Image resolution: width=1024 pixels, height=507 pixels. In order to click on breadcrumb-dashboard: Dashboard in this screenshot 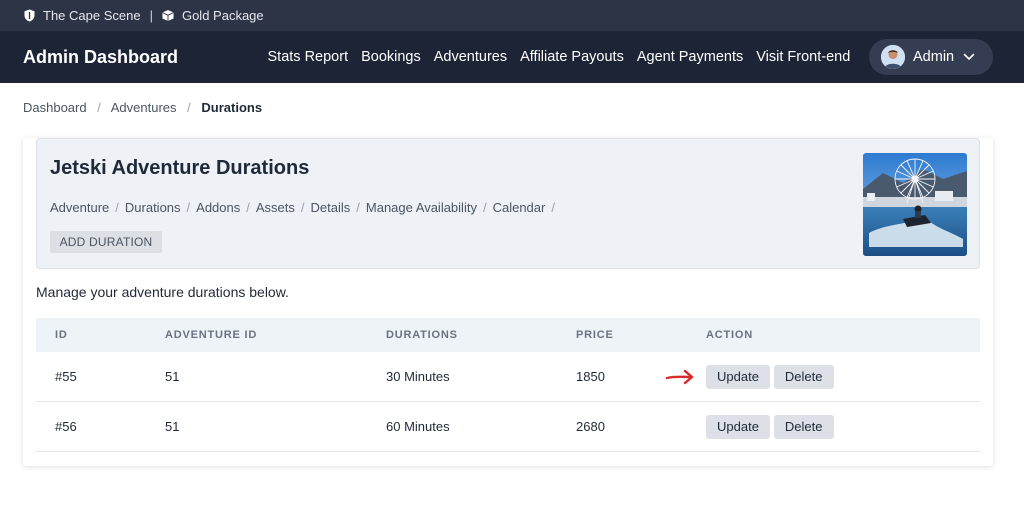, I will do `click(55, 107)`.